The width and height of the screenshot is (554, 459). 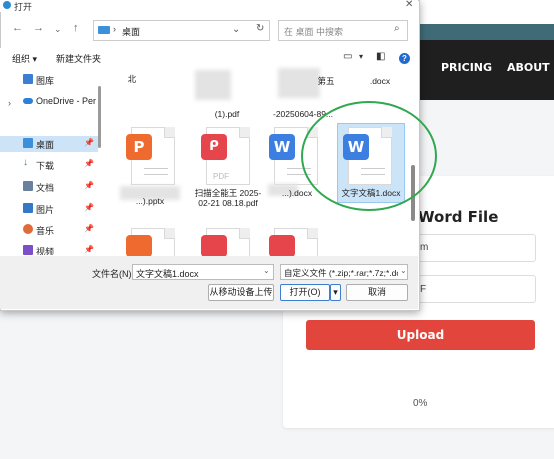 I want to click on pptx-badge: P, so click(x=139, y=147).